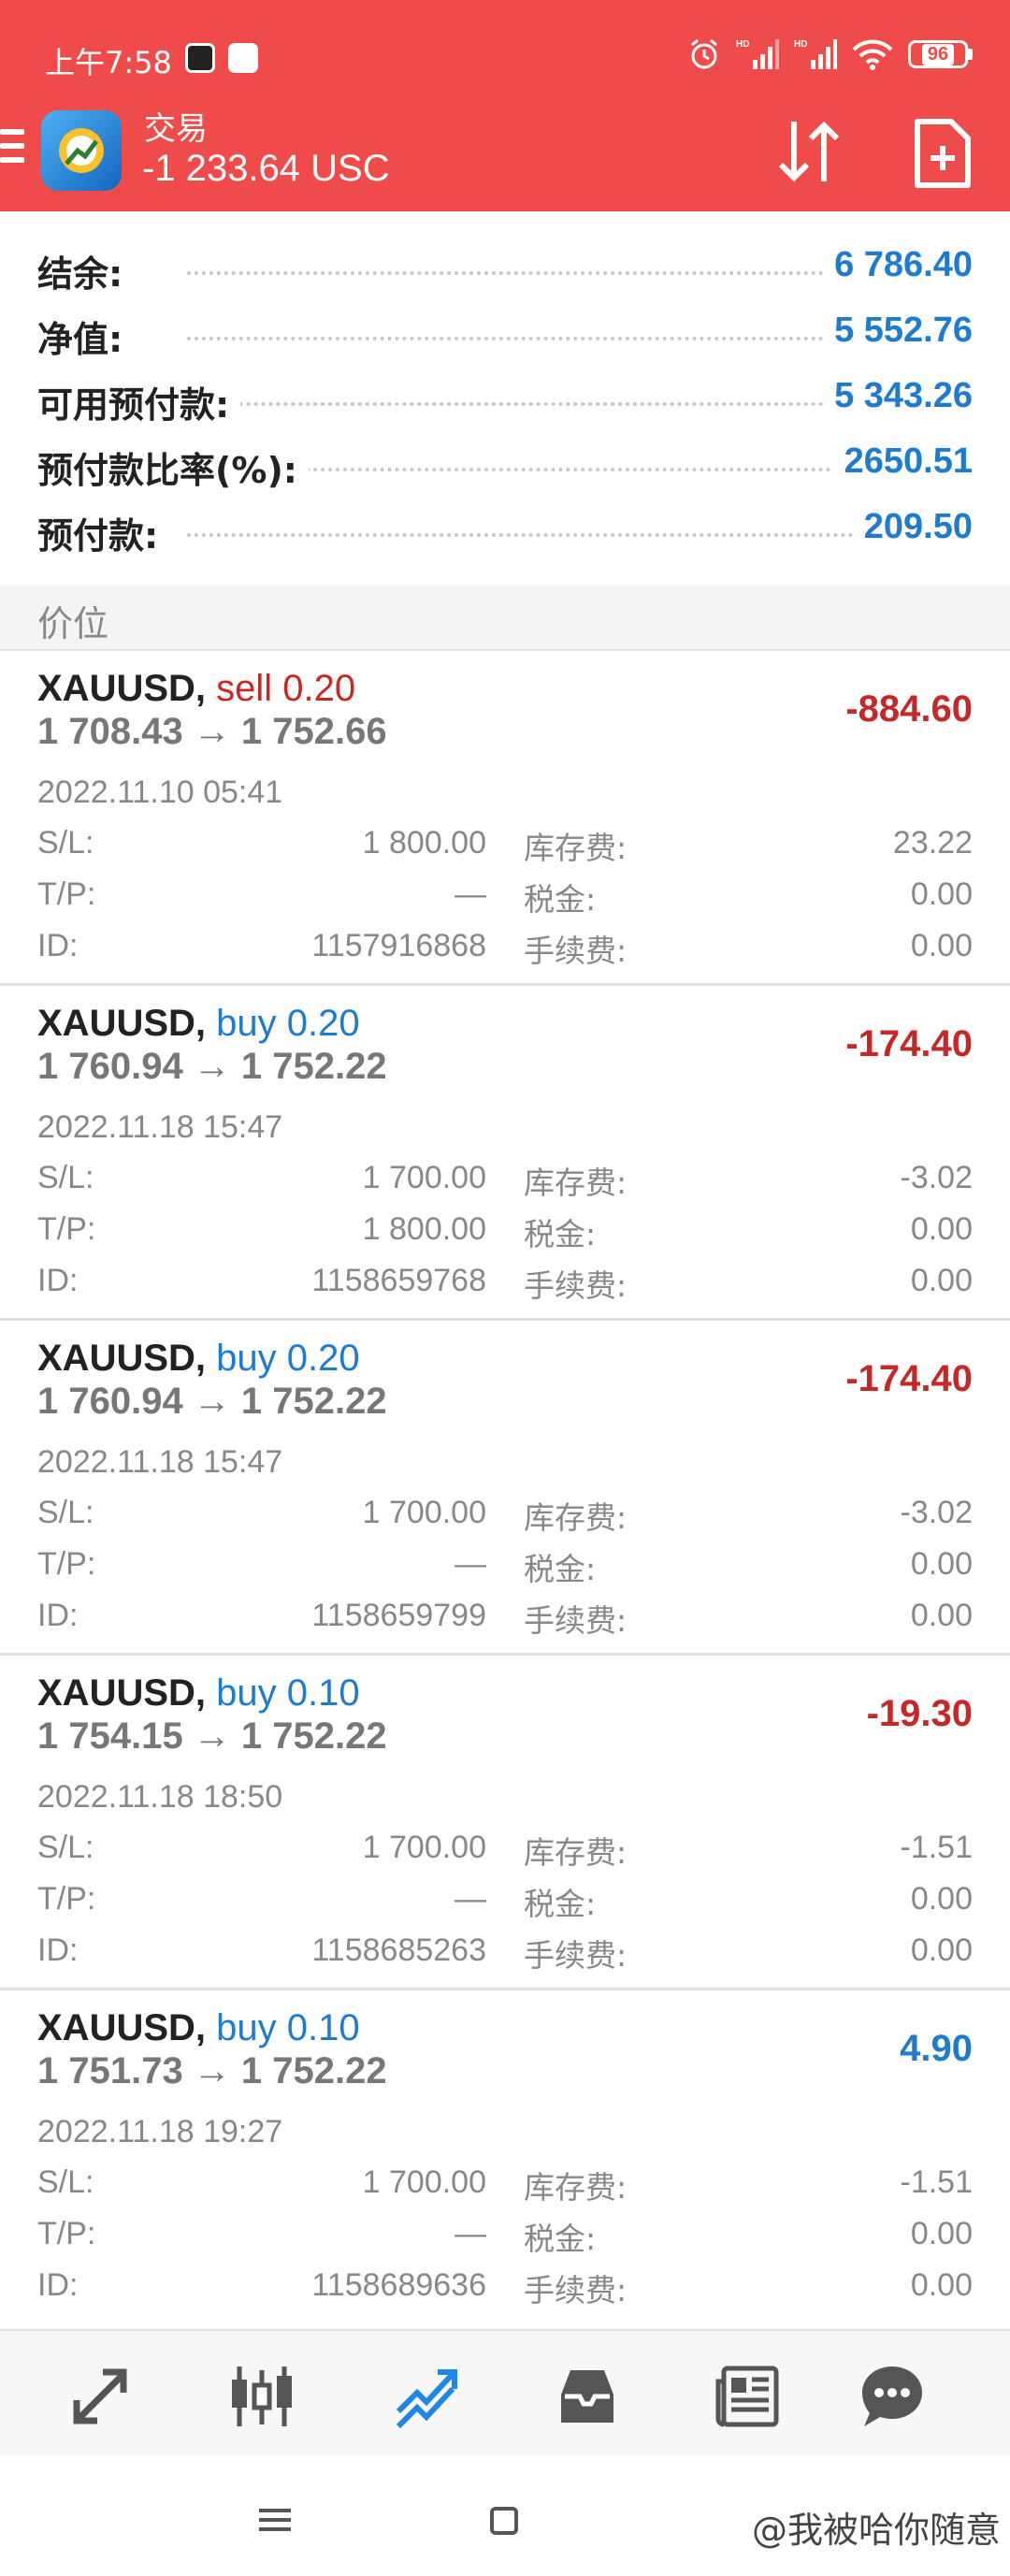 The image size is (1010, 2576). I want to click on app-header: 上午7:58 HD HD 96 交易 -1 233.64 USC, so click(505, 106).